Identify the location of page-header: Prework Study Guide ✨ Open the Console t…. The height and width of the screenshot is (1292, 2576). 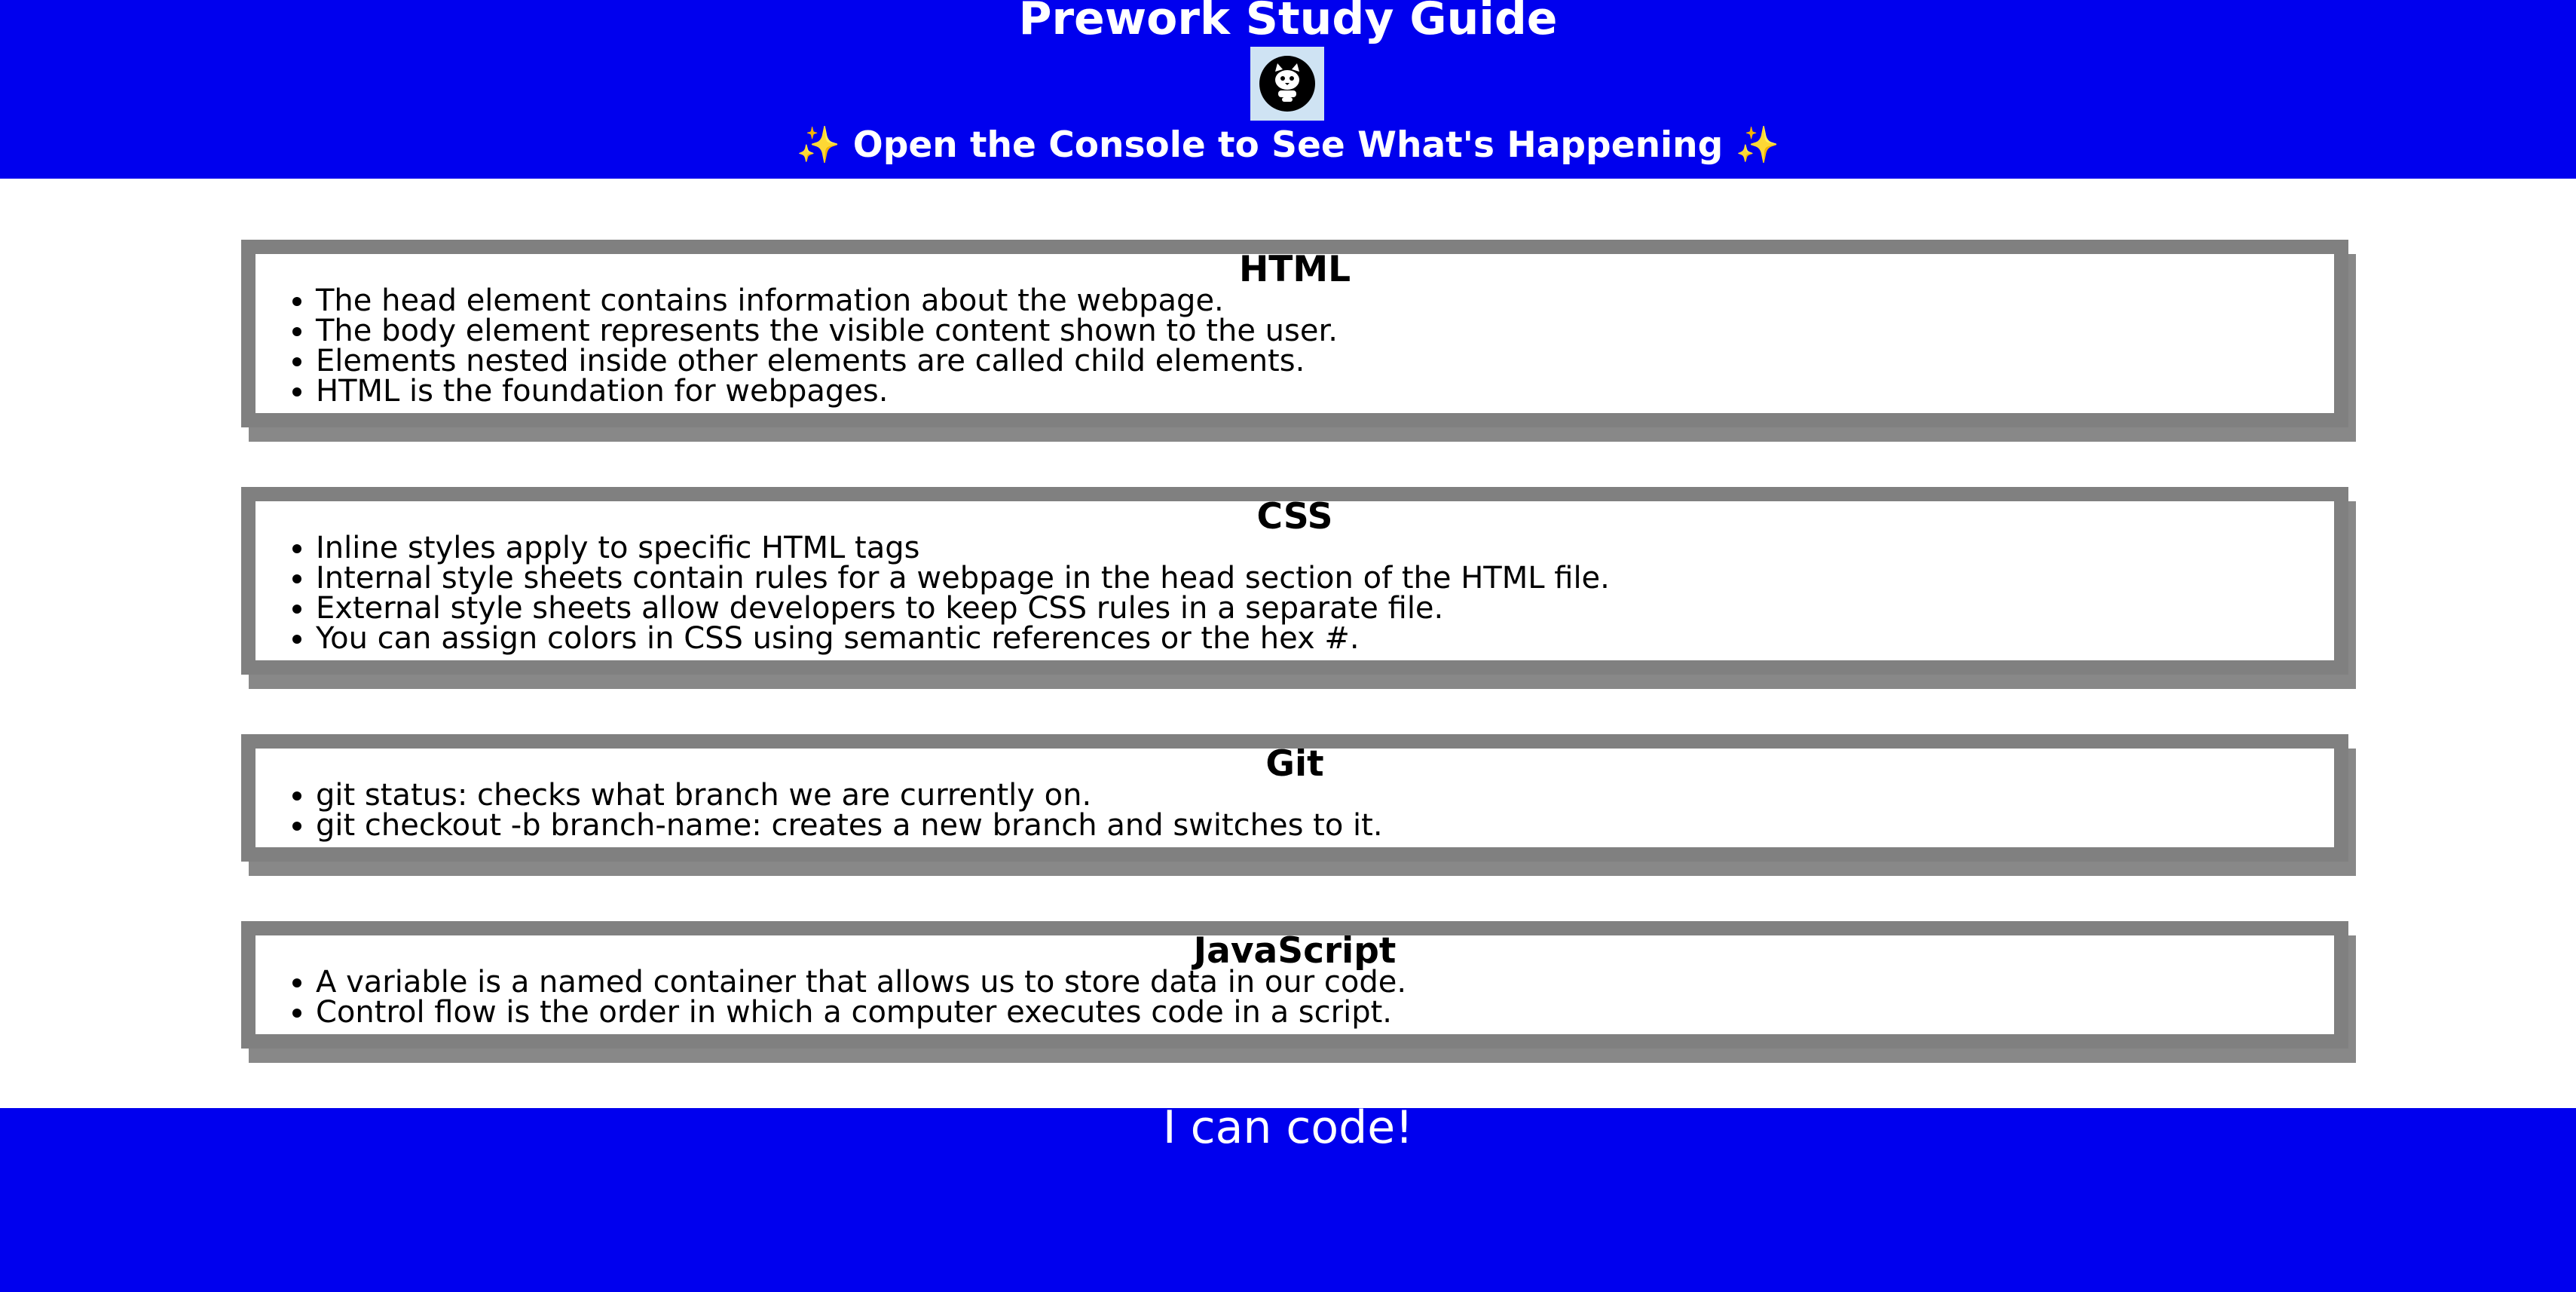
(1288, 89).